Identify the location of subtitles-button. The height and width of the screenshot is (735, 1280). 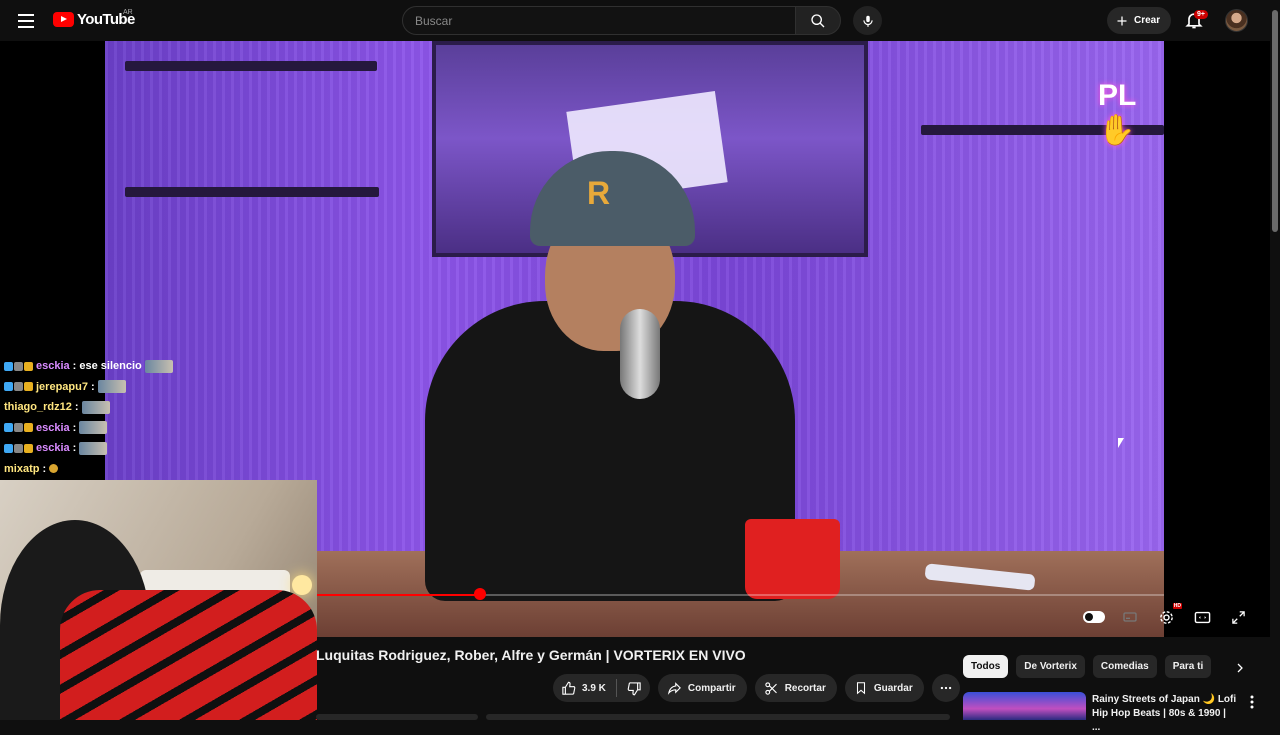
(1130, 617).